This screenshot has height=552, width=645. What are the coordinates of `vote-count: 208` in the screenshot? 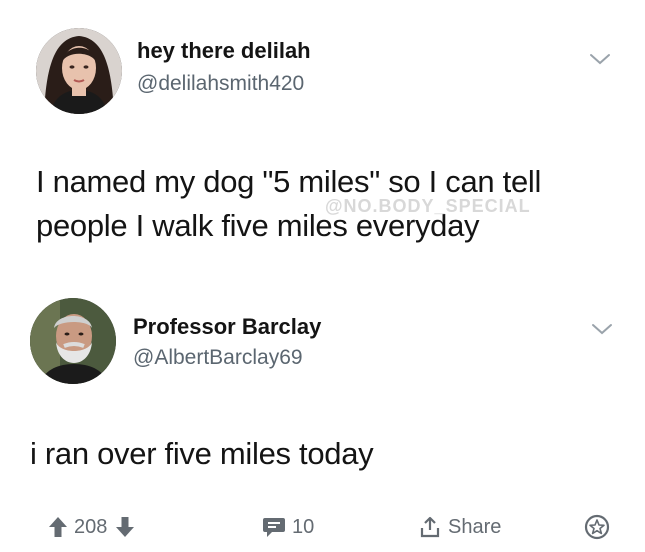 It's located at (91, 526).